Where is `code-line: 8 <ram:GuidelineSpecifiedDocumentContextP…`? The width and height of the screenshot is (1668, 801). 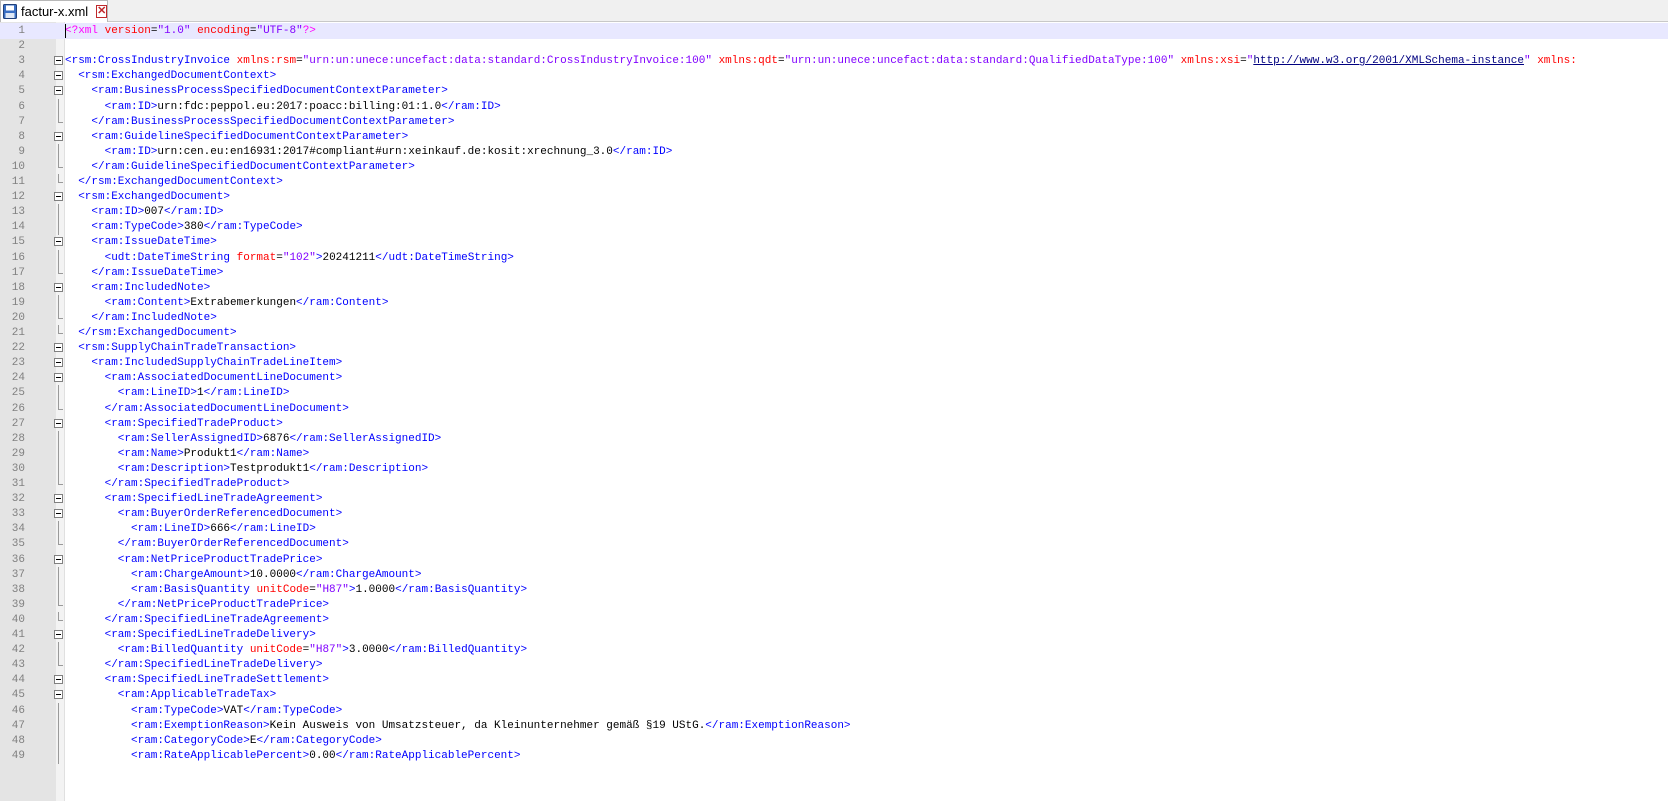 code-line: 8 <ram:GuidelineSpecifiedDocumentContextP… is located at coordinates (834, 137).